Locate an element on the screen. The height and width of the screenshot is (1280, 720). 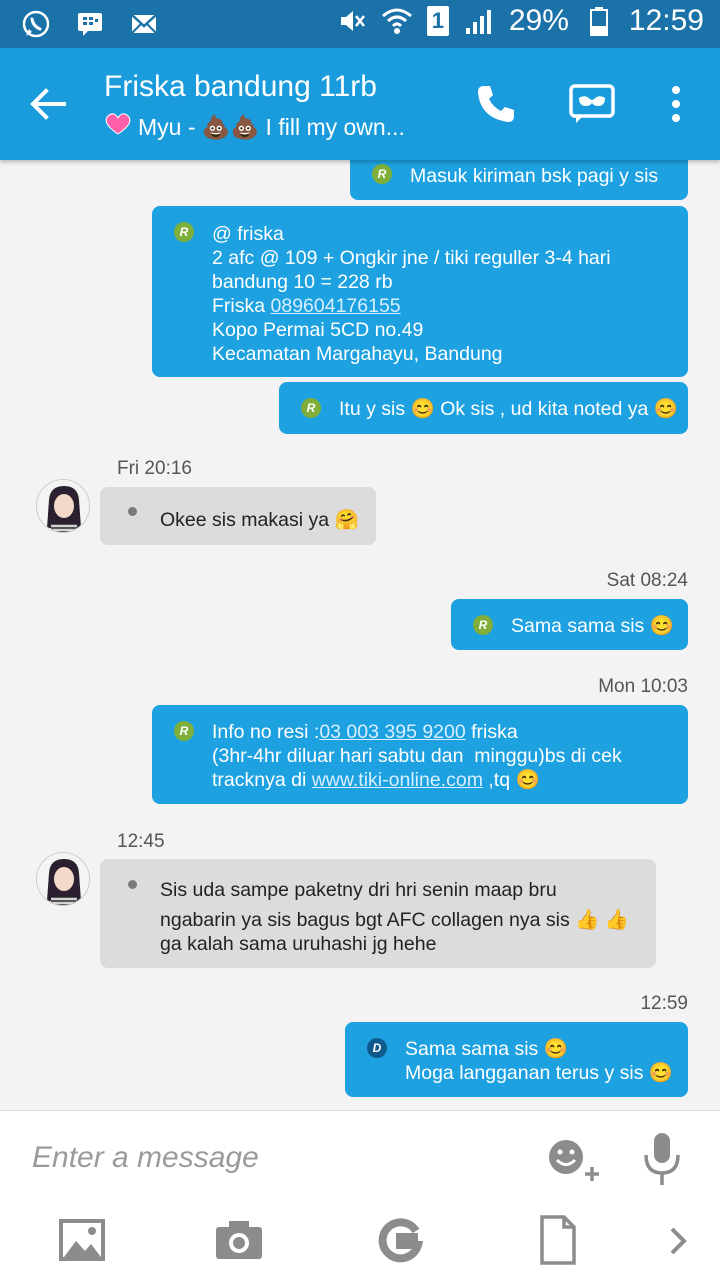
google-icon is located at coordinates (400, 1240).